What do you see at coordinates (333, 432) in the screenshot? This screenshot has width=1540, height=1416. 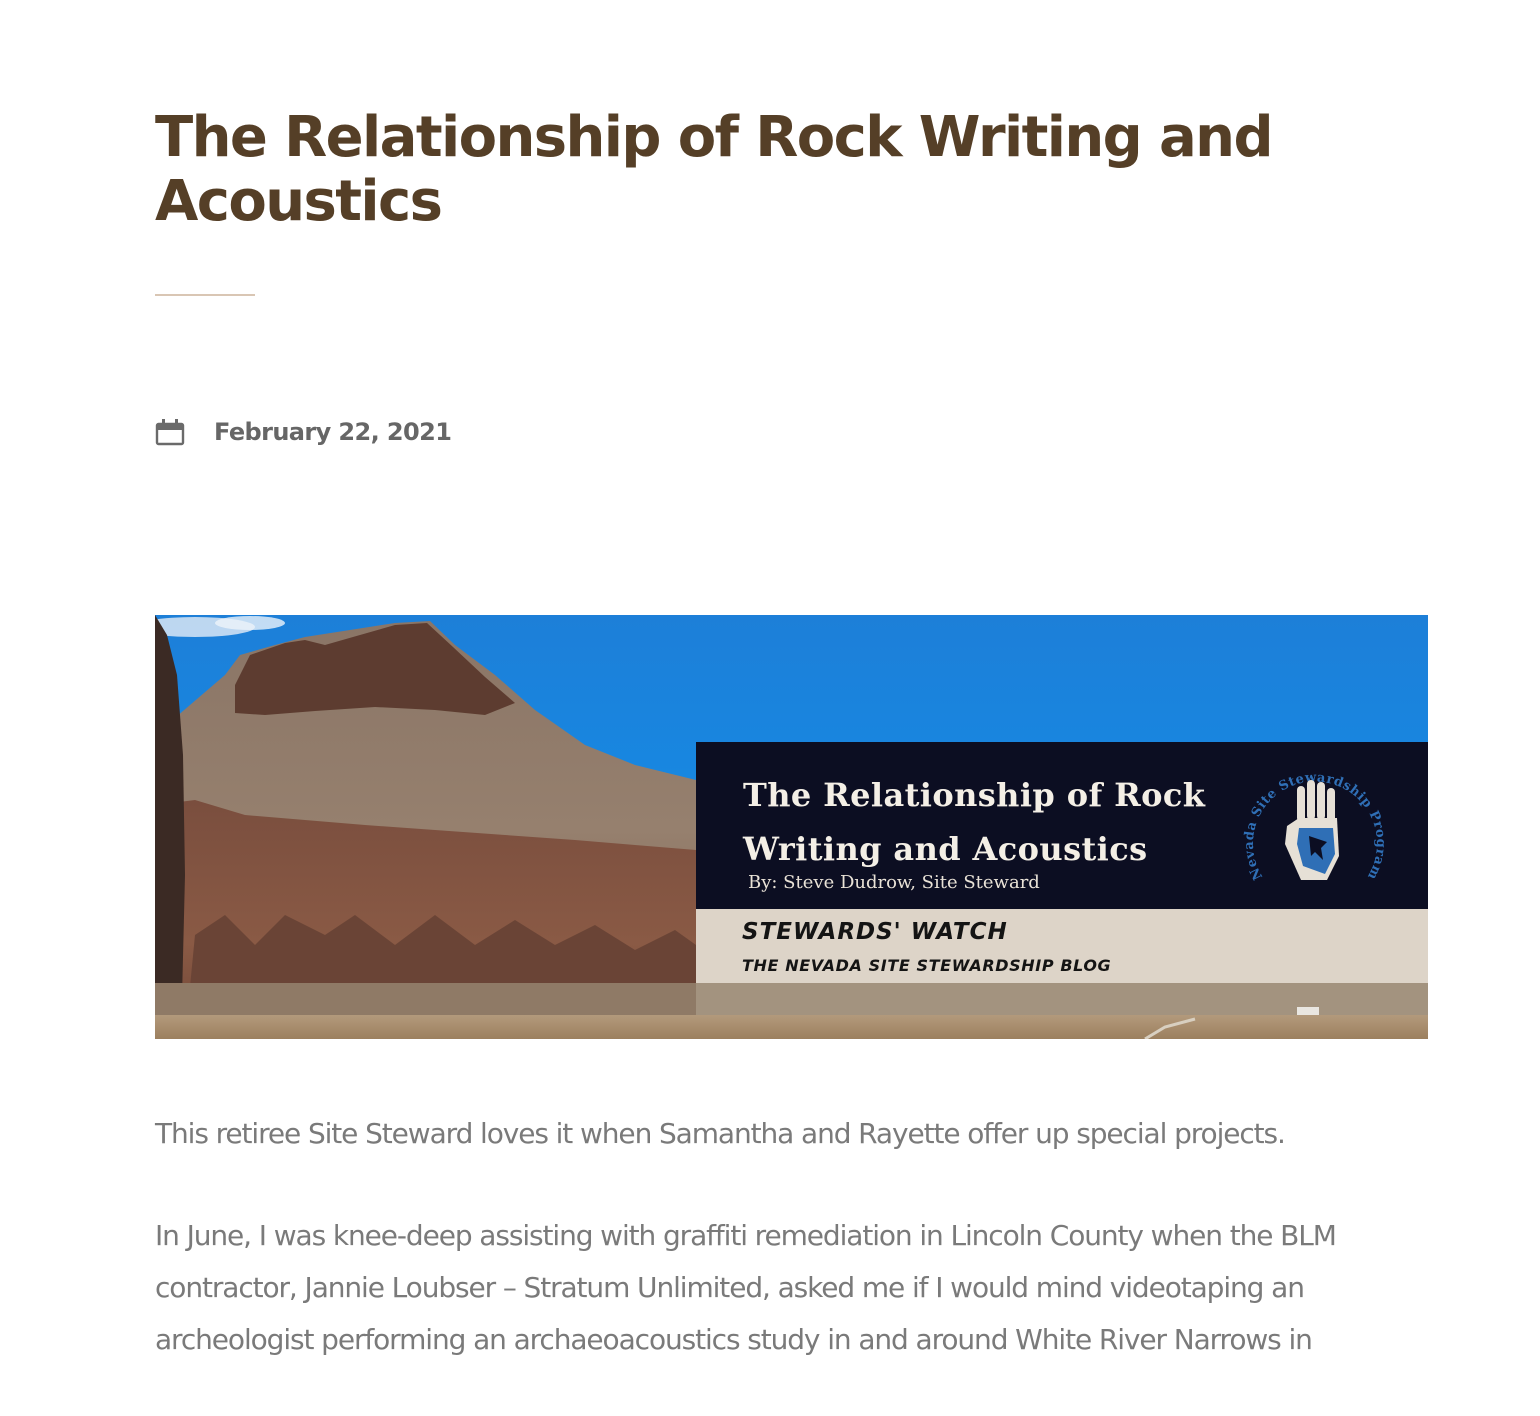 I see `post-date: February 22, 2021` at bounding box center [333, 432].